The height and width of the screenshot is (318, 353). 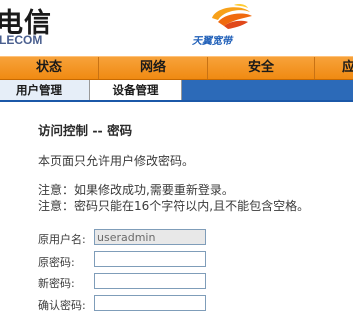 What do you see at coordinates (49, 68) in the screenshot?
I see `nav-status: 状态` at bounding box center [49, 68].